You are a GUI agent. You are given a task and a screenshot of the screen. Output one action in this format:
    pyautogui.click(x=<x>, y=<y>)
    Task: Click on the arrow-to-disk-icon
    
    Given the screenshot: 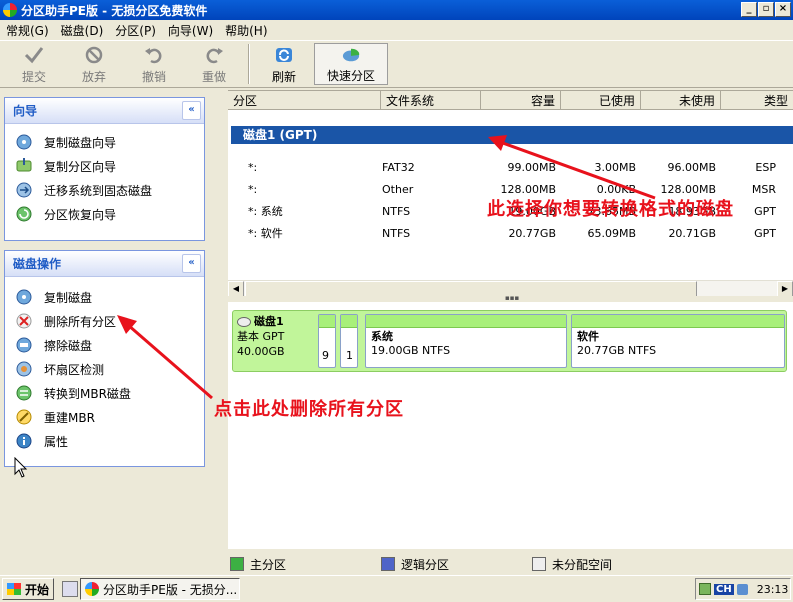 What is the action you would take?
    pyautogui.click(x=577, y=170)
    